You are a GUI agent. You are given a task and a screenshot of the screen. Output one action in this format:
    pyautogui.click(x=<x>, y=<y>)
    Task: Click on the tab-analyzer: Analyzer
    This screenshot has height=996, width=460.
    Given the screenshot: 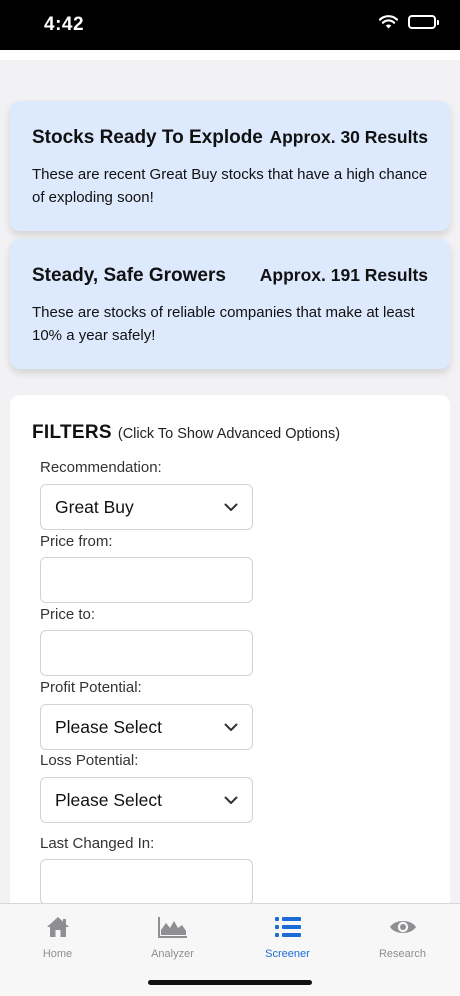 What is the action you would take?
    pyautogui.click(x=172, y=937)
    